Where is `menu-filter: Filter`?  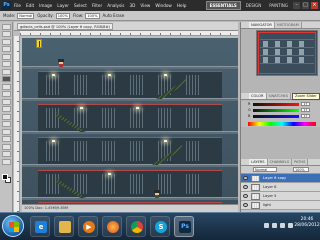 menu-filter: Filter is located at coordinates (97, 5).